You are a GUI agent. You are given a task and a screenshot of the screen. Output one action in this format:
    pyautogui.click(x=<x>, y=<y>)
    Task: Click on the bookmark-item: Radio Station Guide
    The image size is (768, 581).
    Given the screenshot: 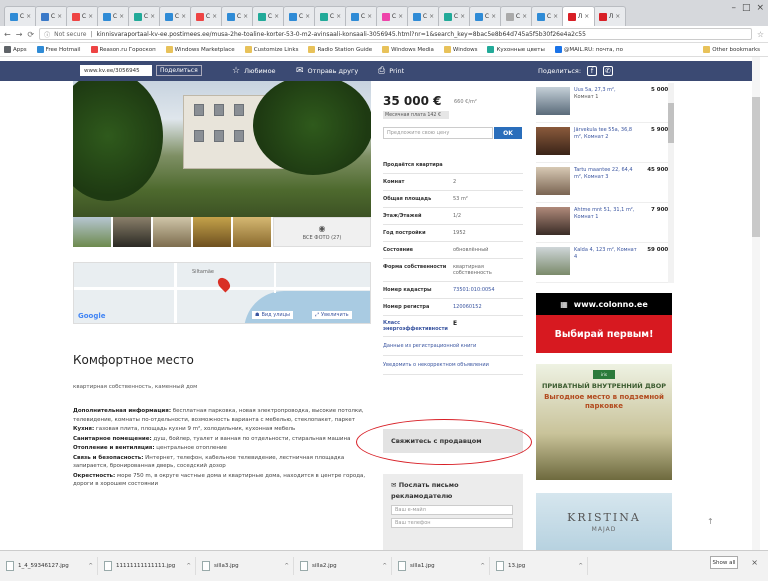 What is the action you would take?
    pyautogui.click(x=340, y=49)
    